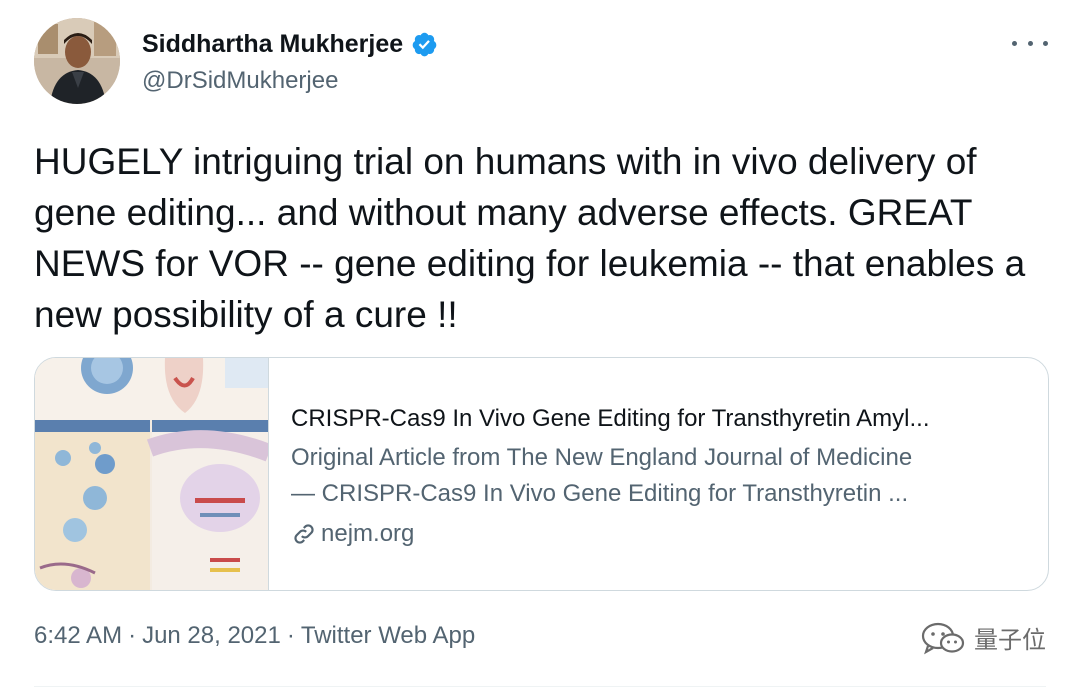  What do you see at coordinates (78, 636) in the screenshot?
I see `tweet-time: 6:42 AM` at bounding box center [78, 636].